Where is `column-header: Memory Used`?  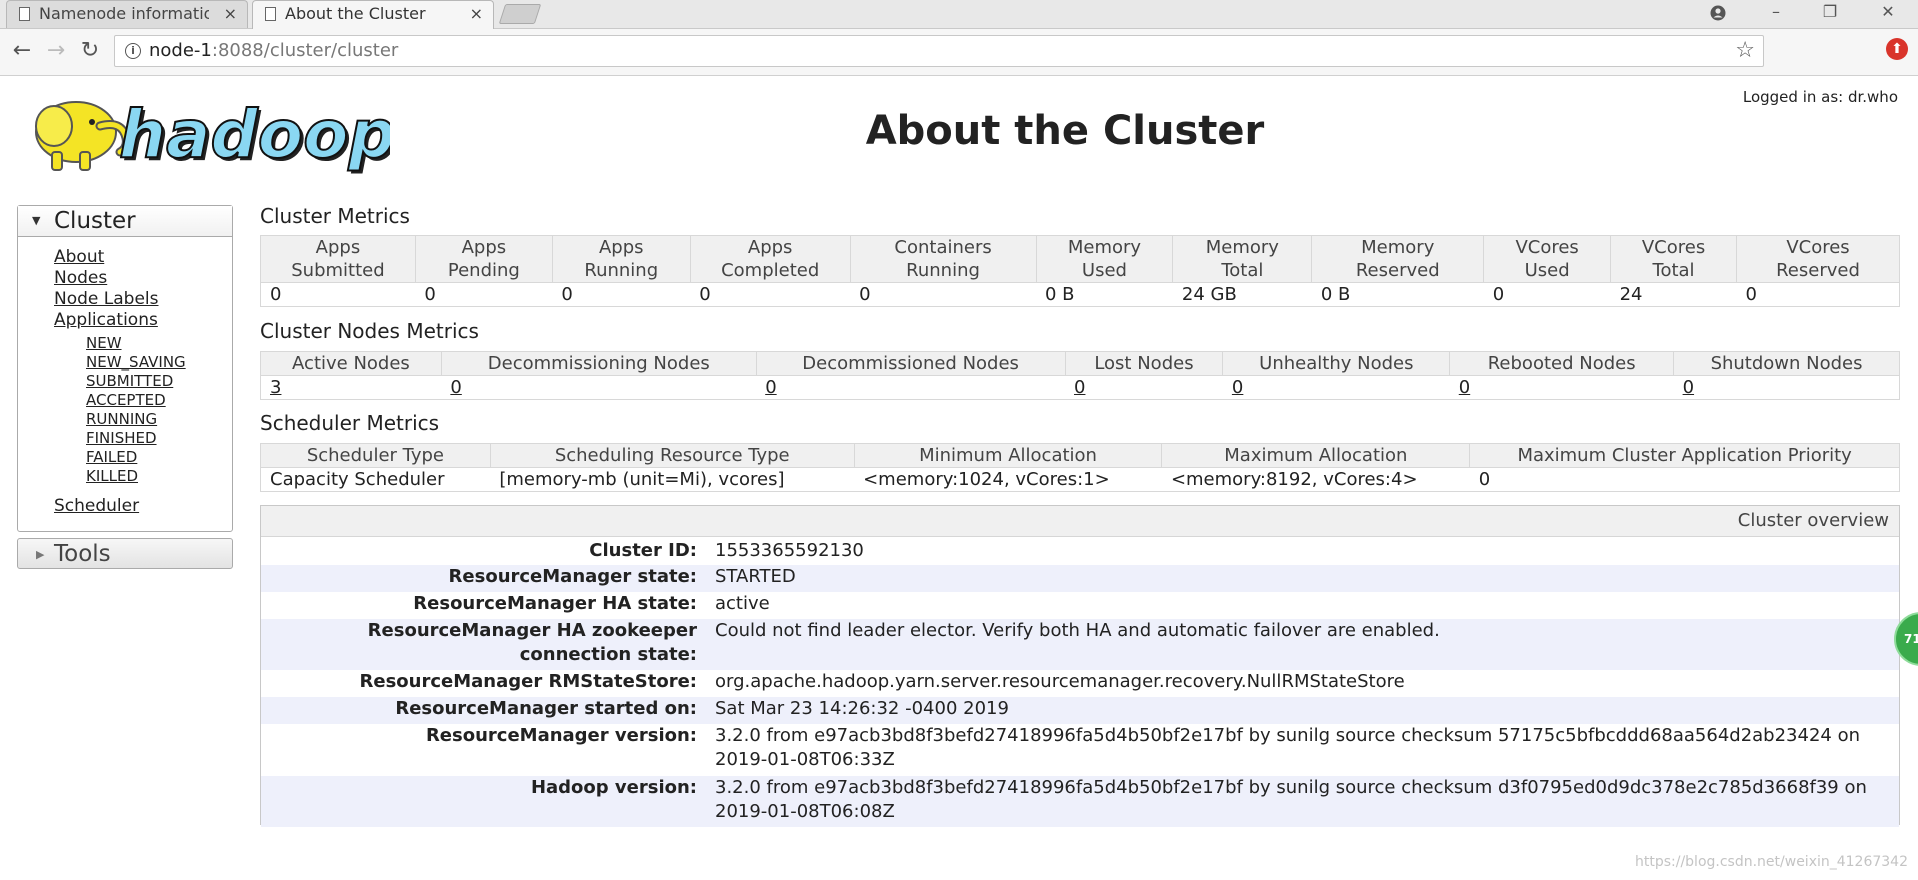 column-header: Memory Used is located at coordinates (1104, 259).